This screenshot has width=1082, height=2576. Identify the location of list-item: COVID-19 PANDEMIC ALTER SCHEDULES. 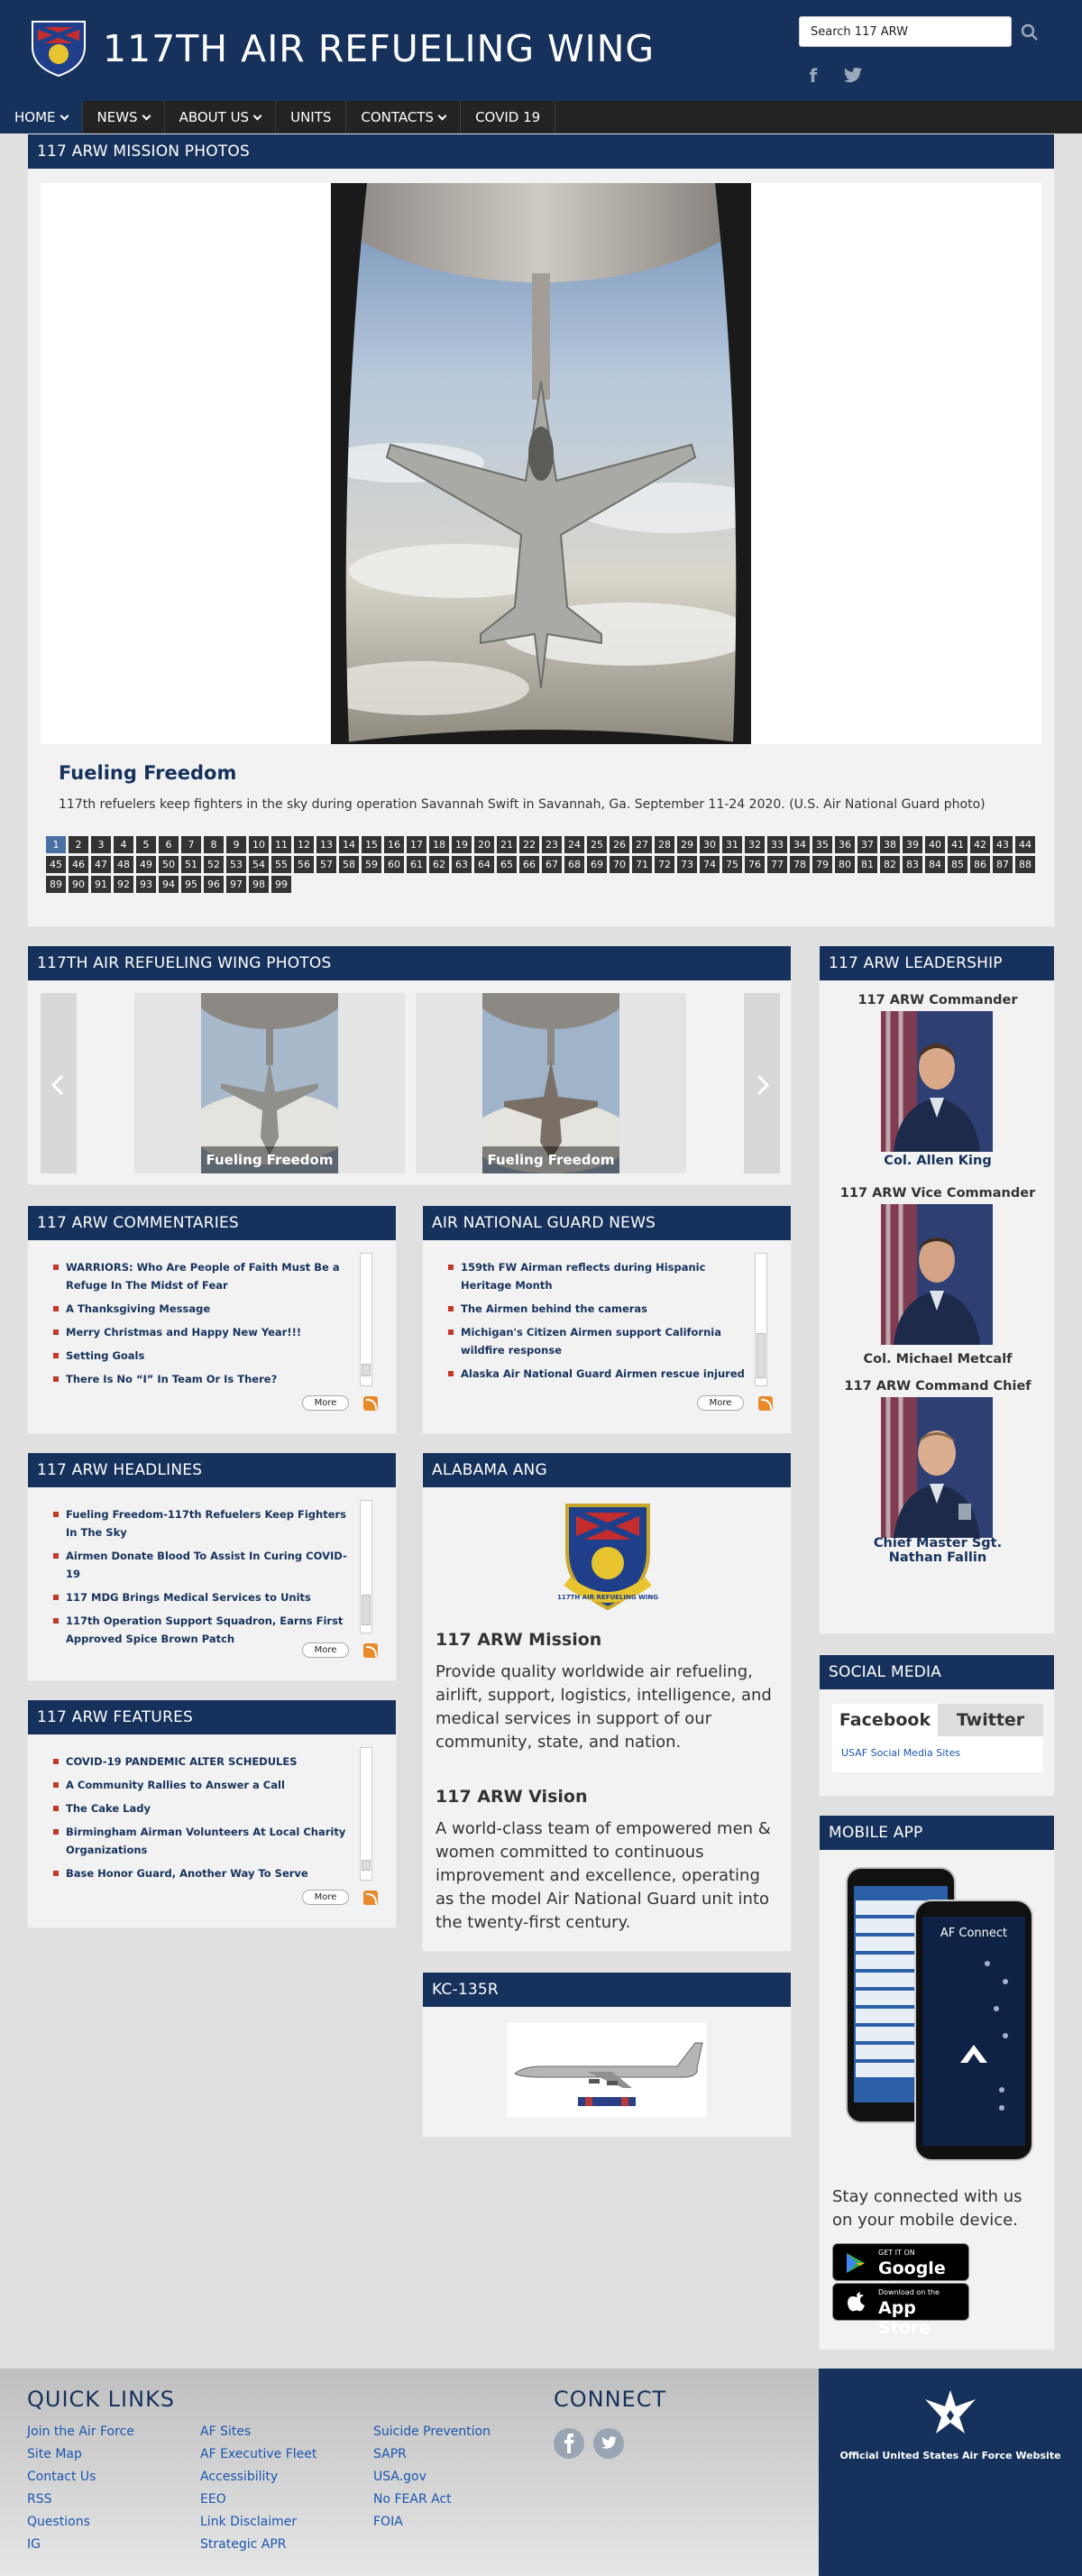
(206, 1762).